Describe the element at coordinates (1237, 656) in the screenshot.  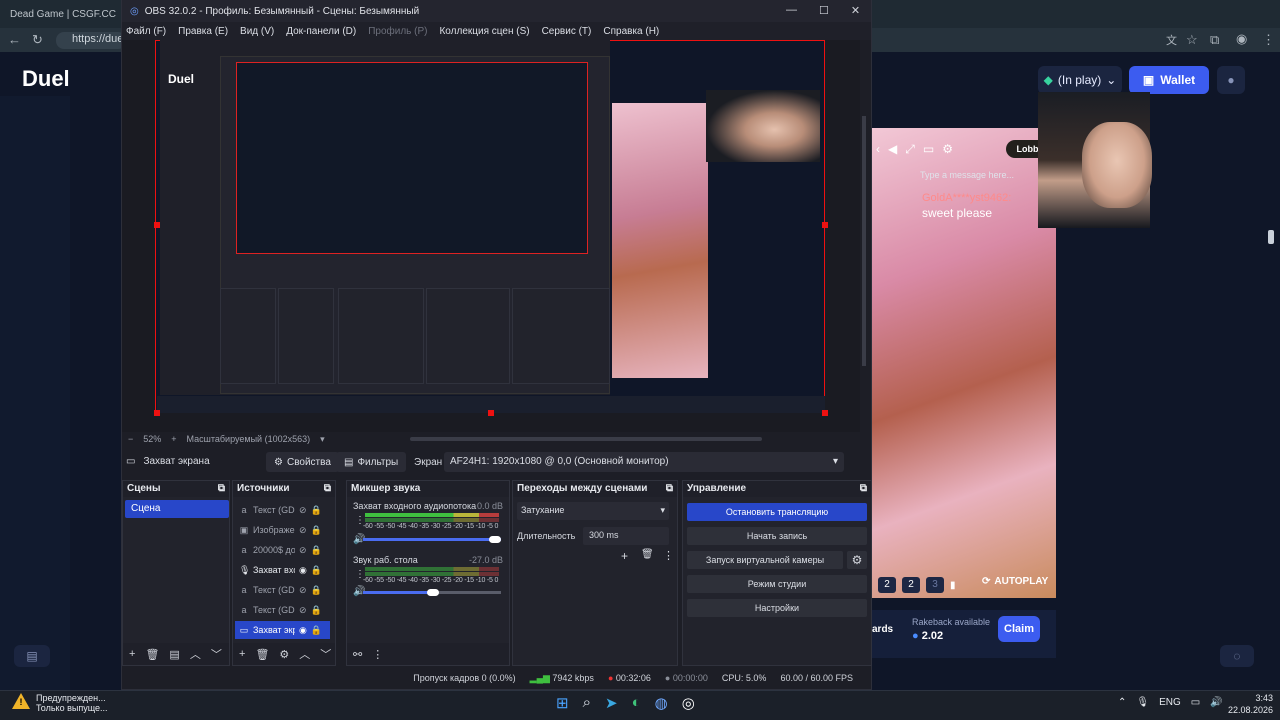
I see `support-icon: ◌` at that location.